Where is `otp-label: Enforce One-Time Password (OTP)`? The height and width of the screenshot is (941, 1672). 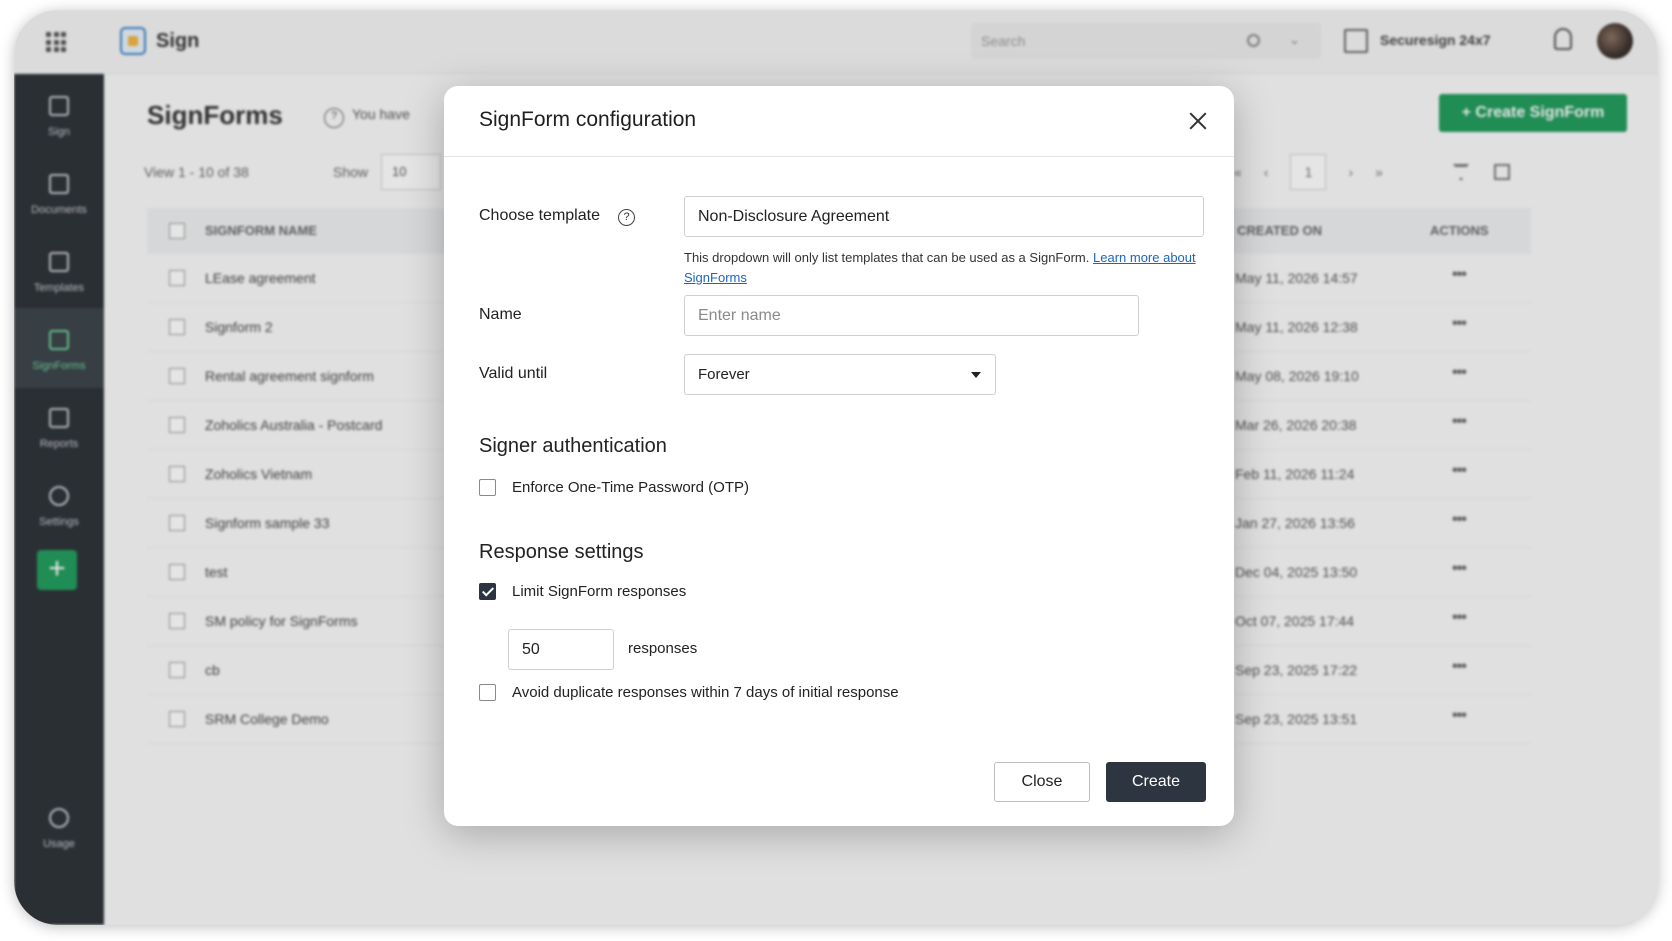 otp-label: Enforce One-Time Password (OTP) is located at coordinates (631, 487).